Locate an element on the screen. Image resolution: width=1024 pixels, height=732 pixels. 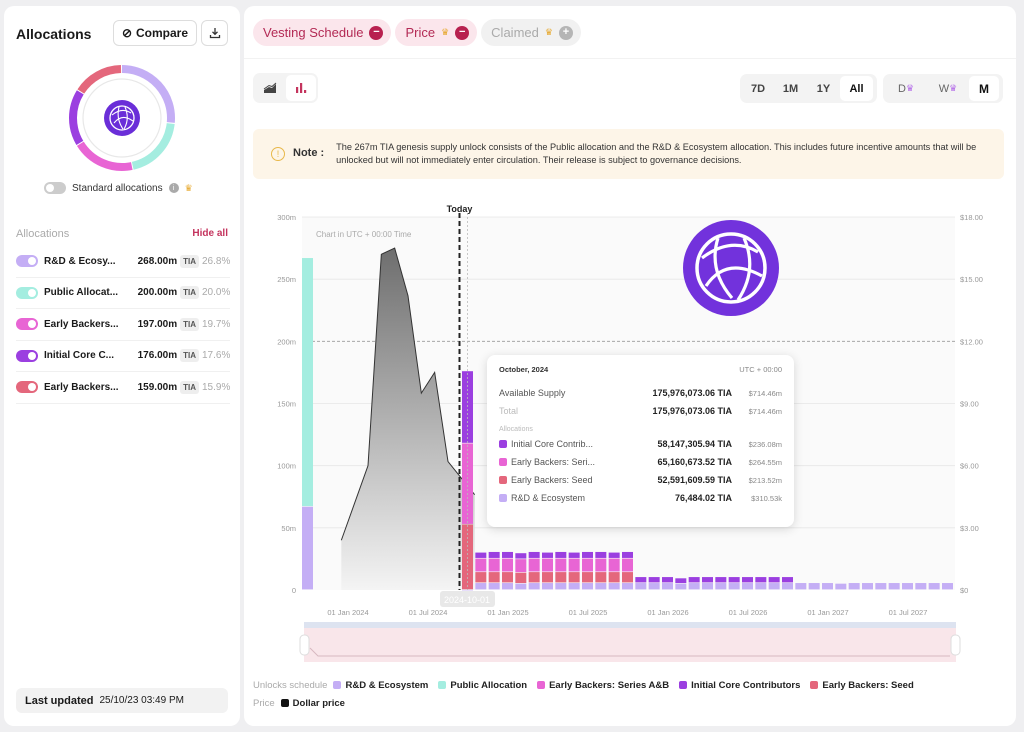
legend-item-rd-ecosystem: R&D & Ecosystem is located at coordinates (380, 685).